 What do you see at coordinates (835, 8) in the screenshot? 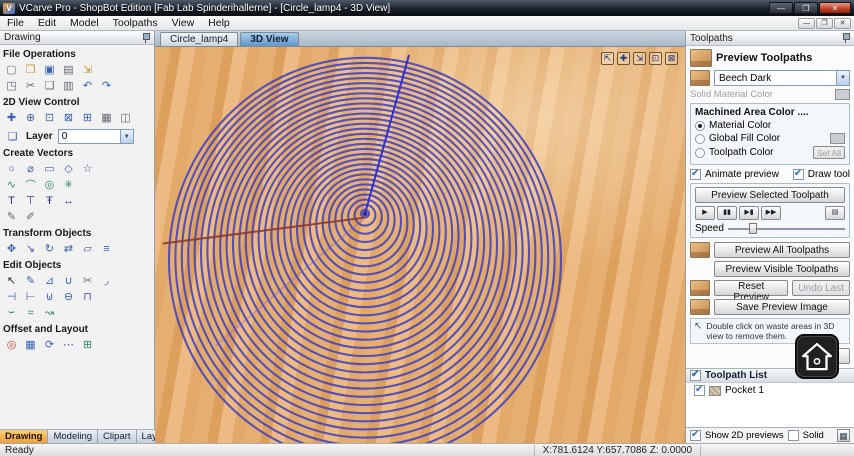
I see `close-button: ✕` at bounding box center [835, 8].